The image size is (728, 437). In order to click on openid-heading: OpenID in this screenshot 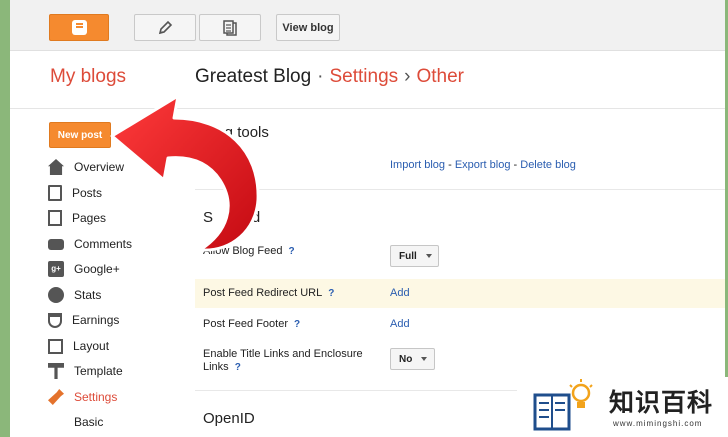, I will do `click(229, 418)`.